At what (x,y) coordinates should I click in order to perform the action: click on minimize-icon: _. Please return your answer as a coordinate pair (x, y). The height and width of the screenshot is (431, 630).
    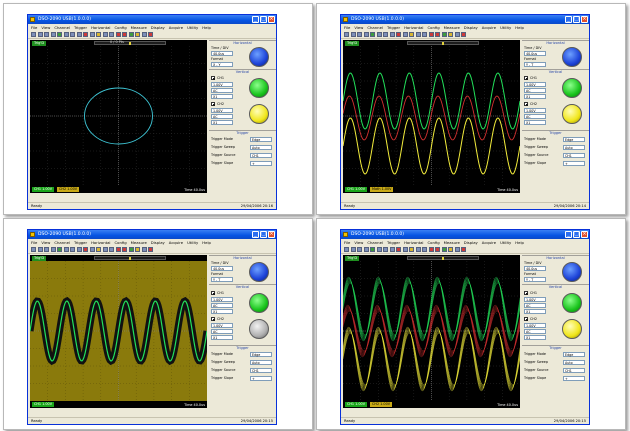
    Looking at the image, I should click on (255, 19).